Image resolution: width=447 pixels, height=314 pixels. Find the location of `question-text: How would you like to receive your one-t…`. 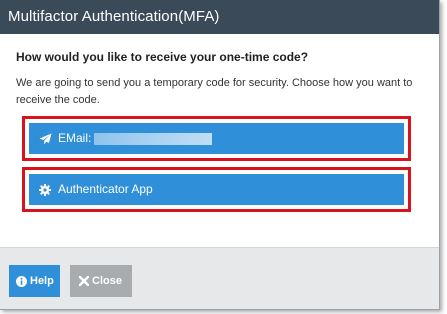

question-text: How would you like to receive your one-t… is located at coordinates (162, 57).